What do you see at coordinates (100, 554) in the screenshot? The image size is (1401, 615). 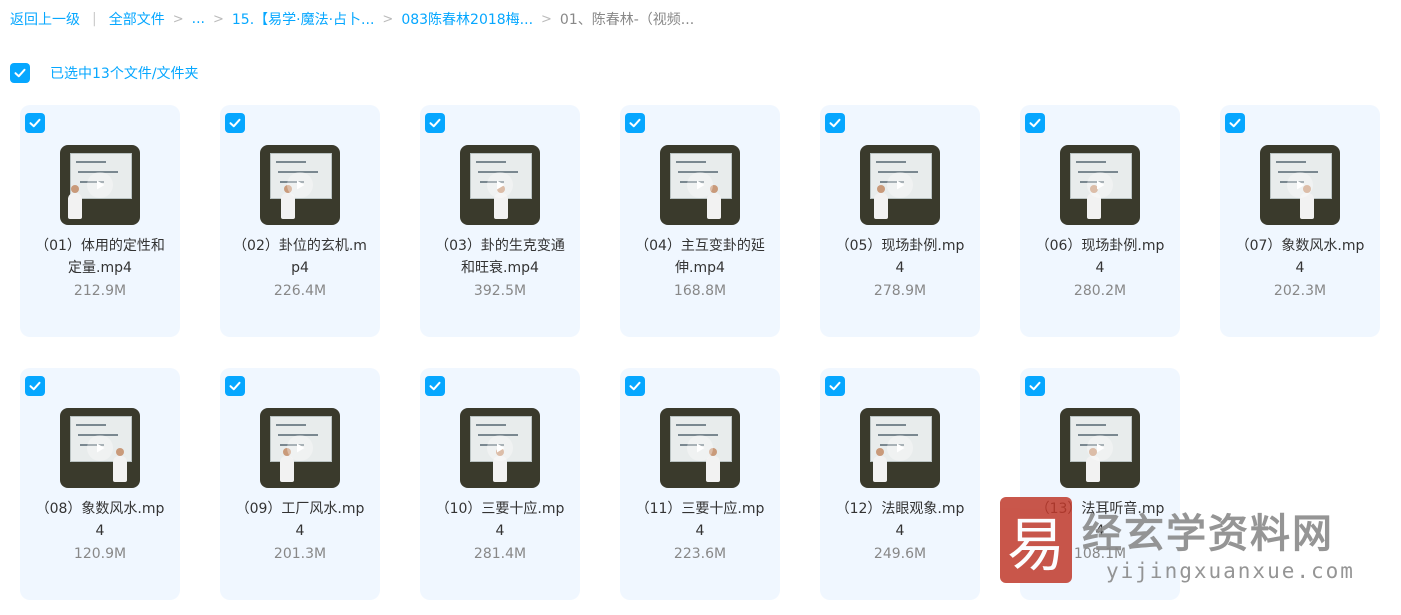 I see `file-size: 120.9M` at bounding box center [100, 554].